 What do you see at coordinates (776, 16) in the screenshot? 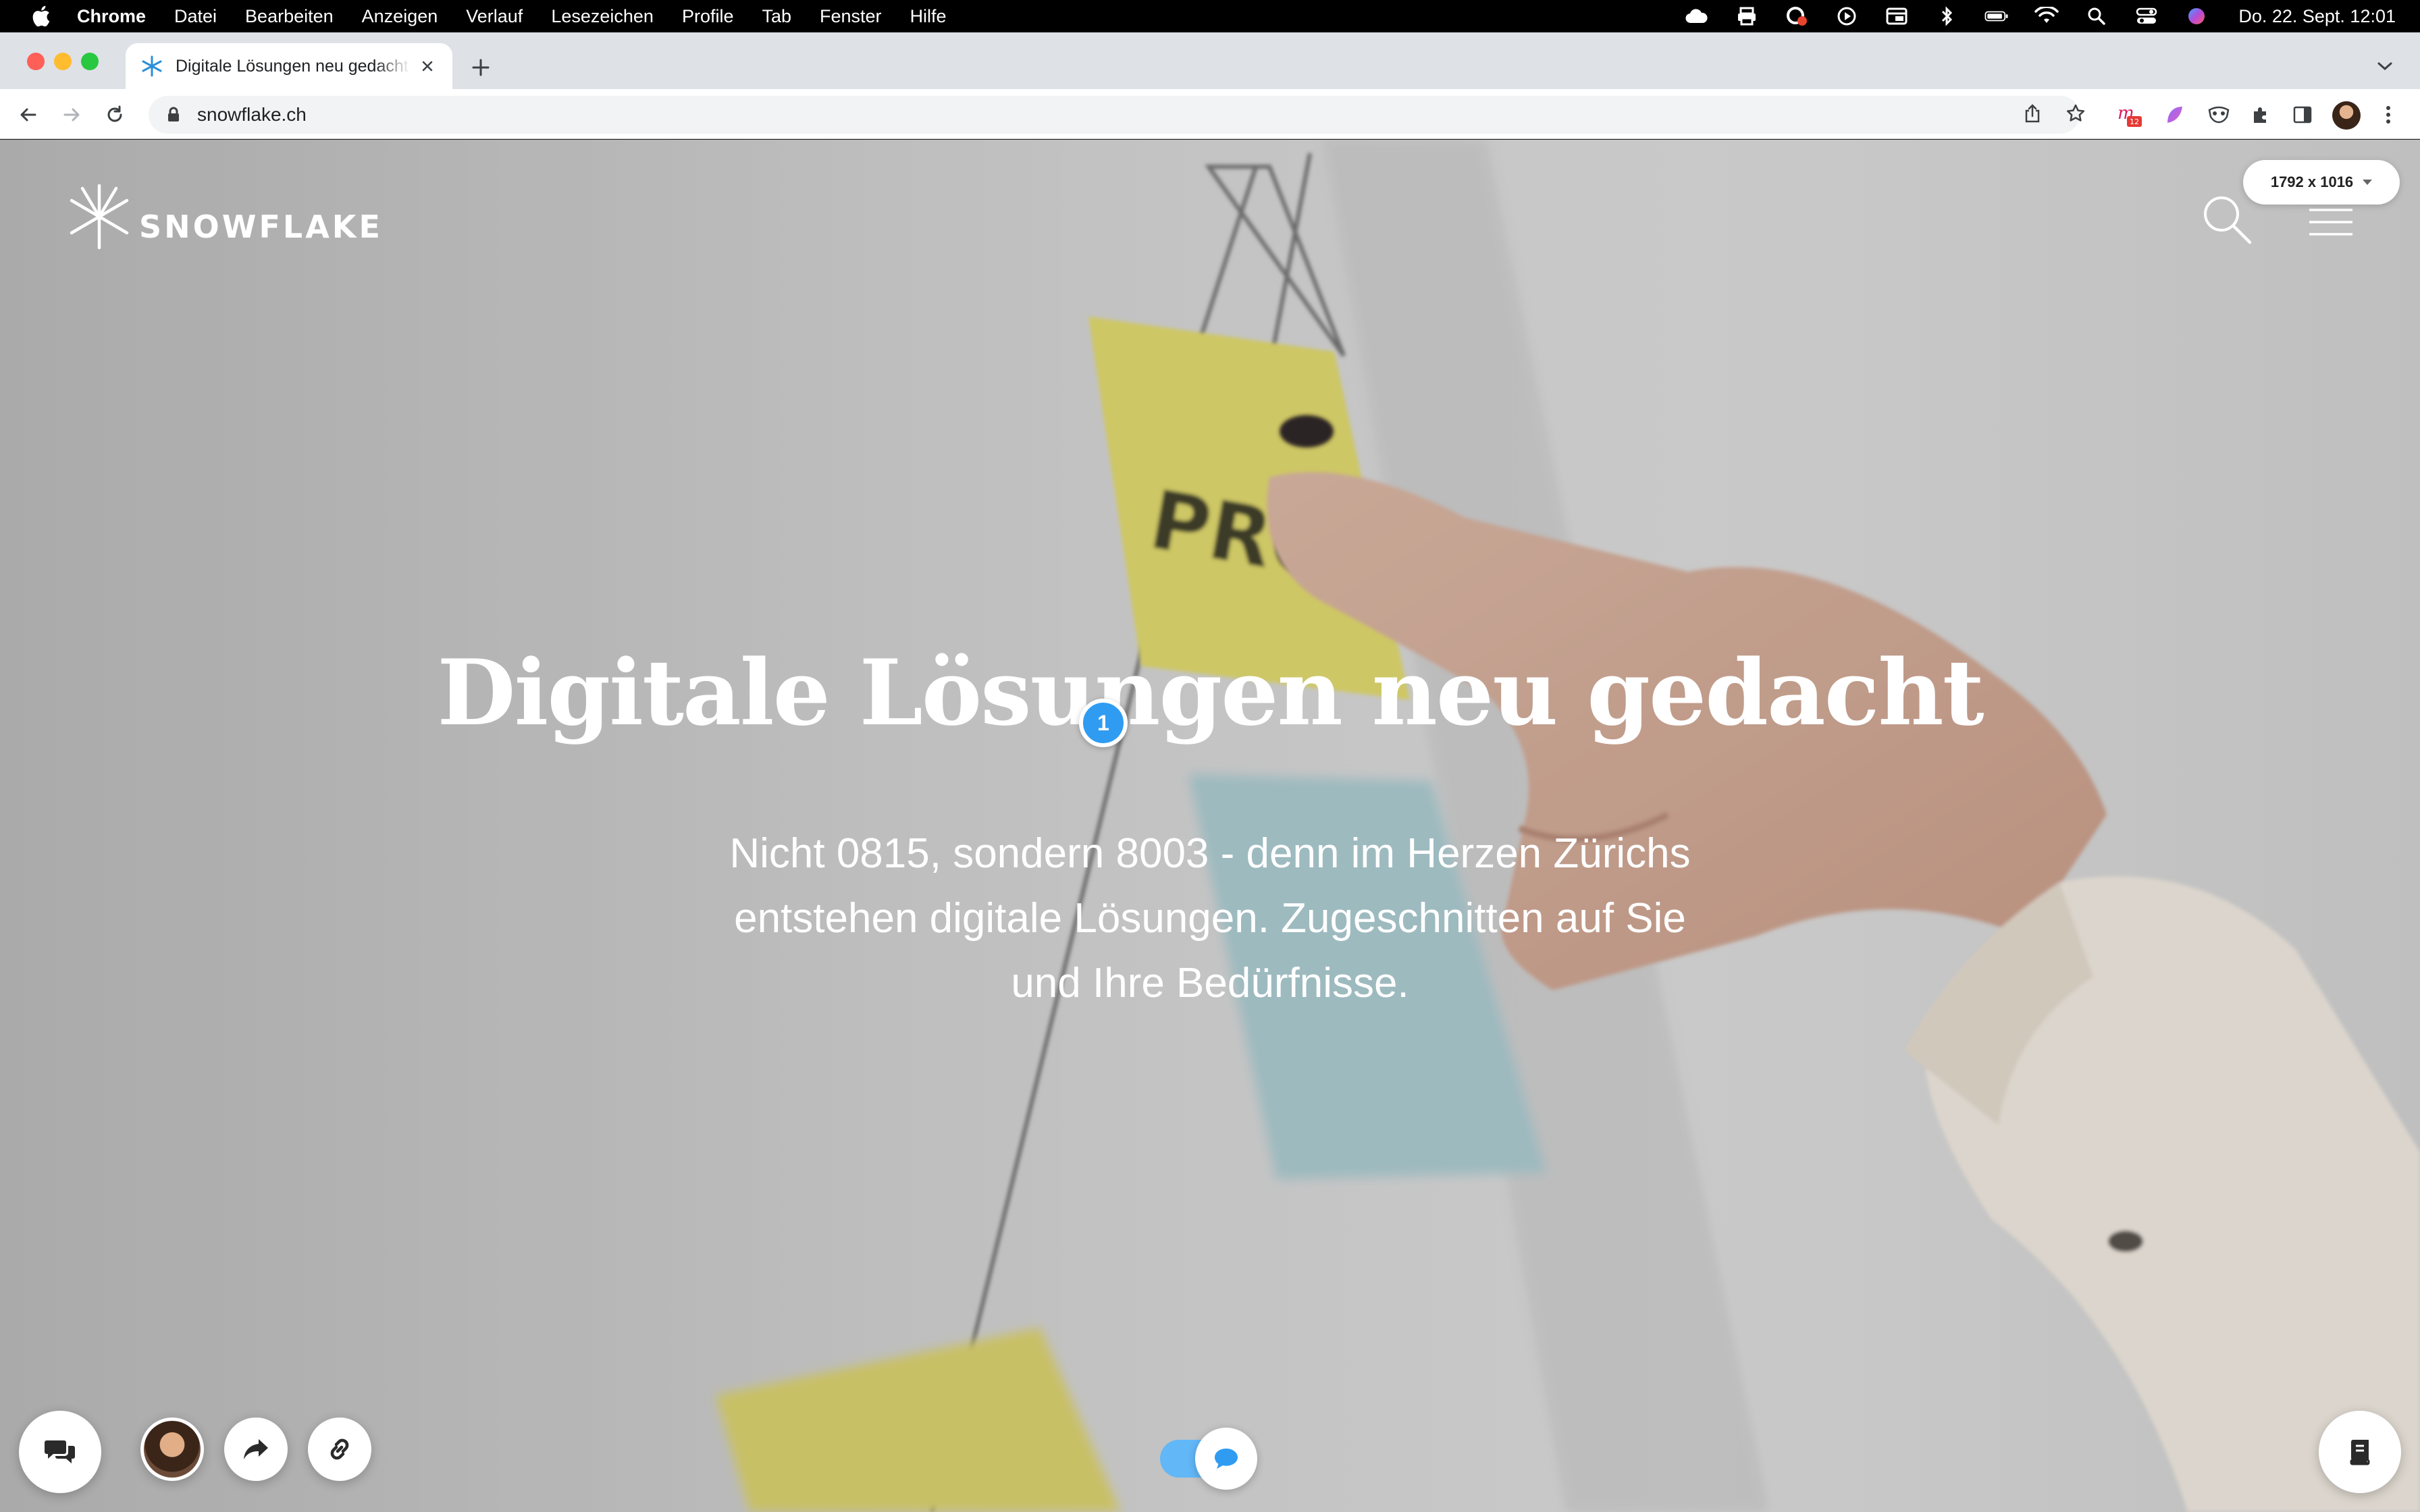
I see `menu-tab: Tab` at bounding box center [776, 16].